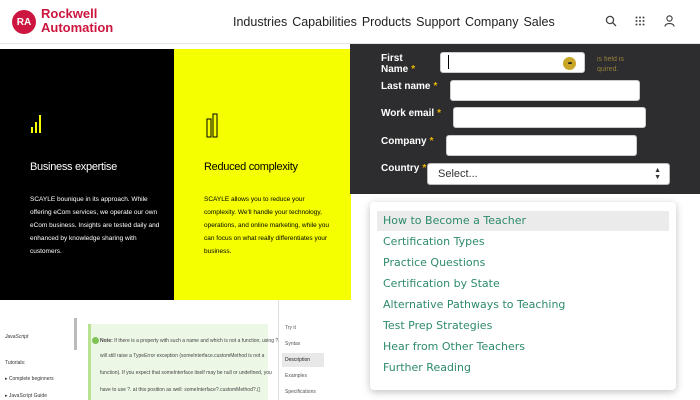 The image size is (700, 400). Describe the element at coordinates (408, 113) in the screenshot. I see `work-email-label-text: Work email` at that location.